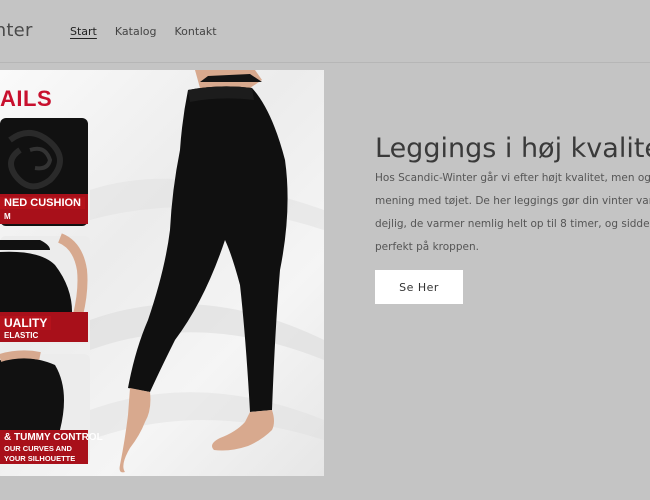  What do you see at coordinates (419, 287) in the screenshot?
I see `see-here-button: Se Her` at bounding box center [419, 287].